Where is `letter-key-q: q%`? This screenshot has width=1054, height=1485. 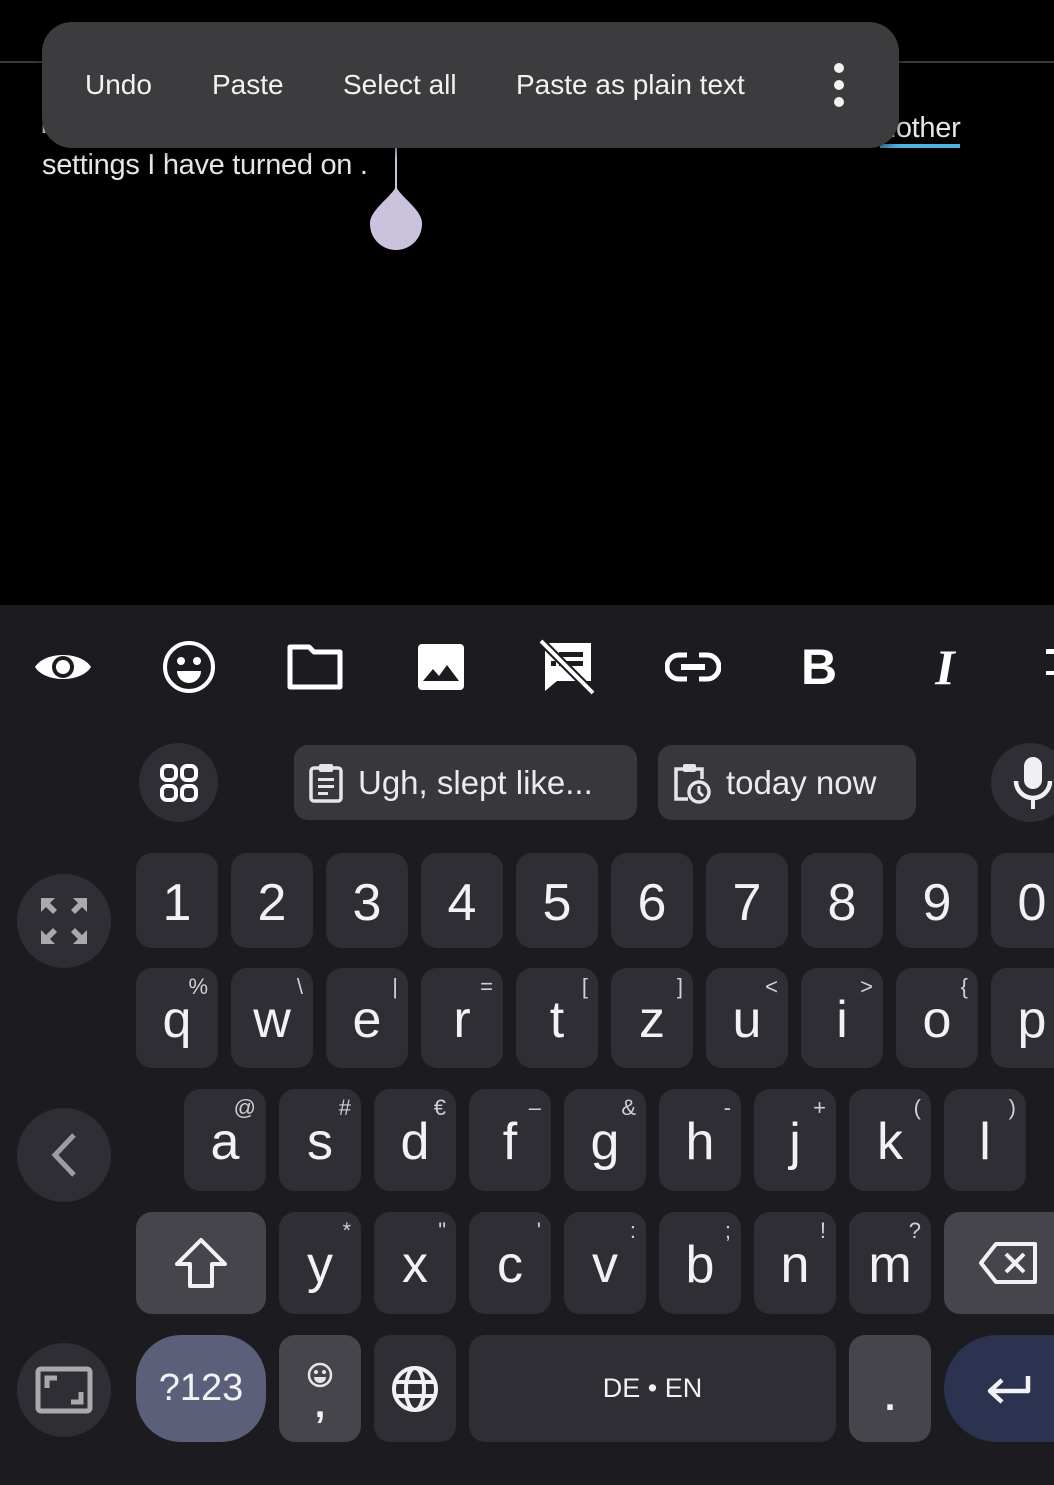
letter-key-q: q% is located at coordinates (177, 1018).